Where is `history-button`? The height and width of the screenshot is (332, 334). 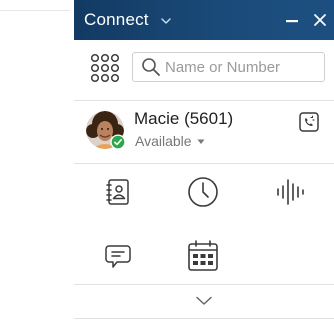 history-button is located at coordinates (203, 192).